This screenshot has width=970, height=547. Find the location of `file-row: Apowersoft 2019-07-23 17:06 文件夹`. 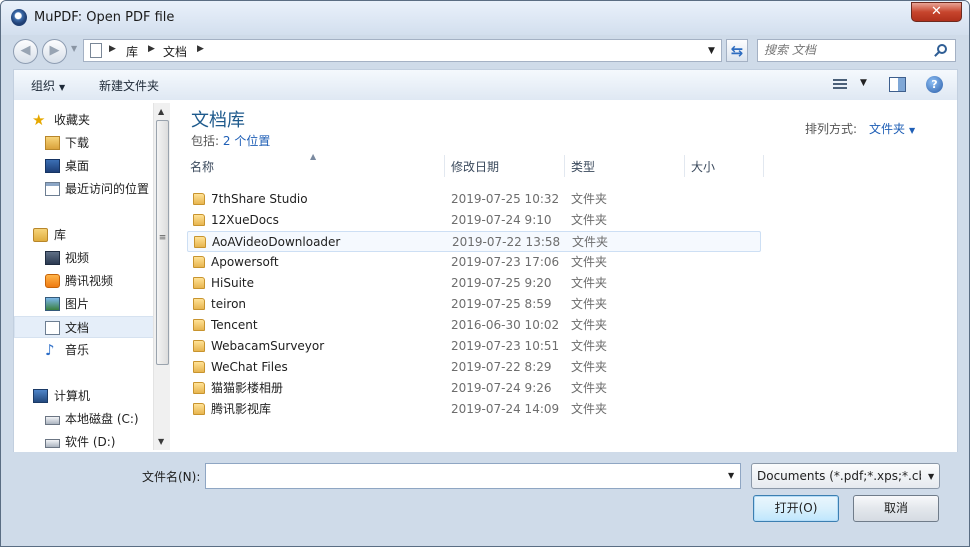

file-row: Apowersoft 2019-07-23 17:06 文件夹 is located at coordinates (474, 262).